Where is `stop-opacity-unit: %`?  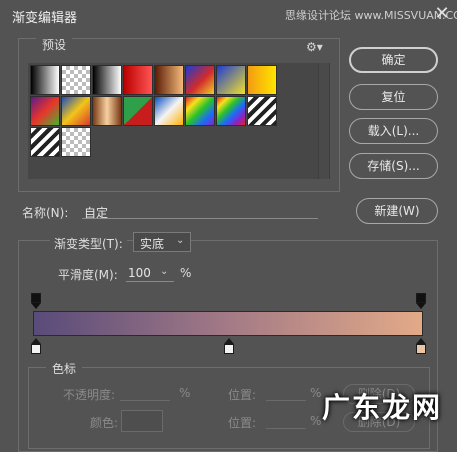 stop-opacity-unit: % is located at coordinates (185, 393).